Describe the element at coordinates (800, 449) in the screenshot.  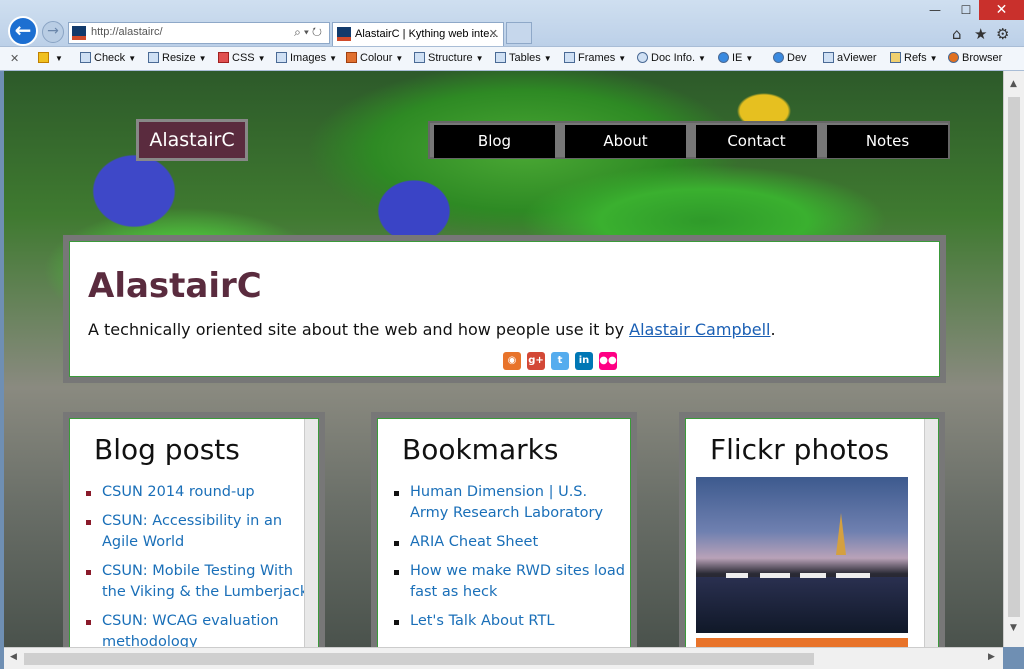
I see `flickr-heading: Flickr photos` at that location.